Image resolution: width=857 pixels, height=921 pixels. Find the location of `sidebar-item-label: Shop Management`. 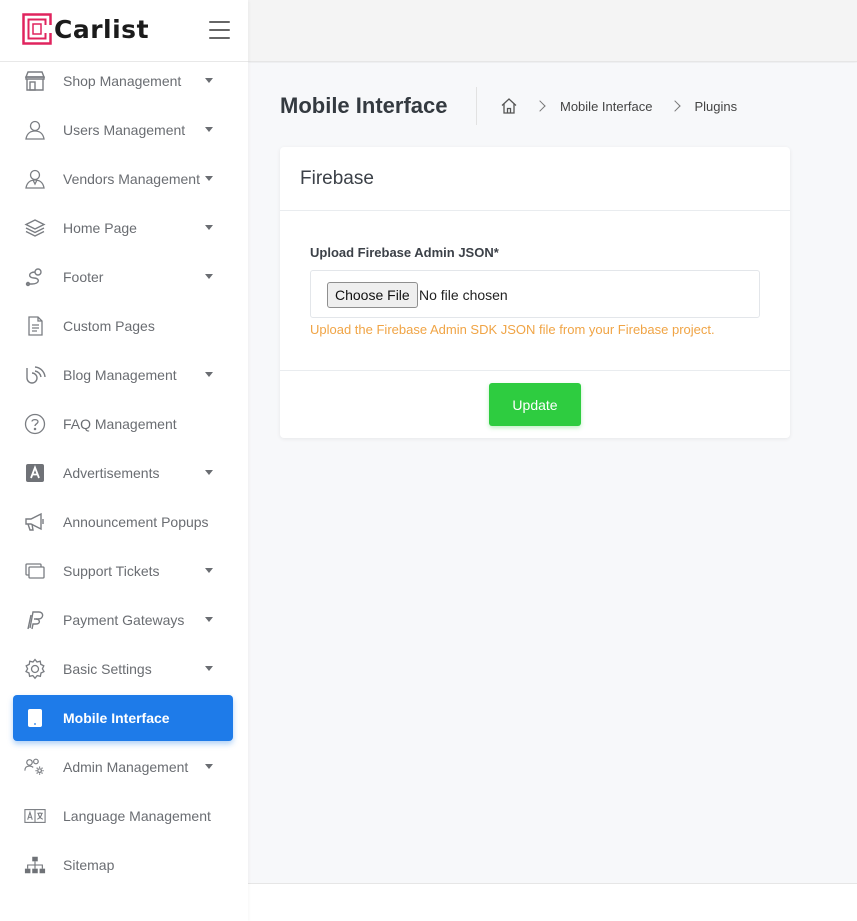

sidebar-item-label: Shop Management is located at coordinates (122, 80).